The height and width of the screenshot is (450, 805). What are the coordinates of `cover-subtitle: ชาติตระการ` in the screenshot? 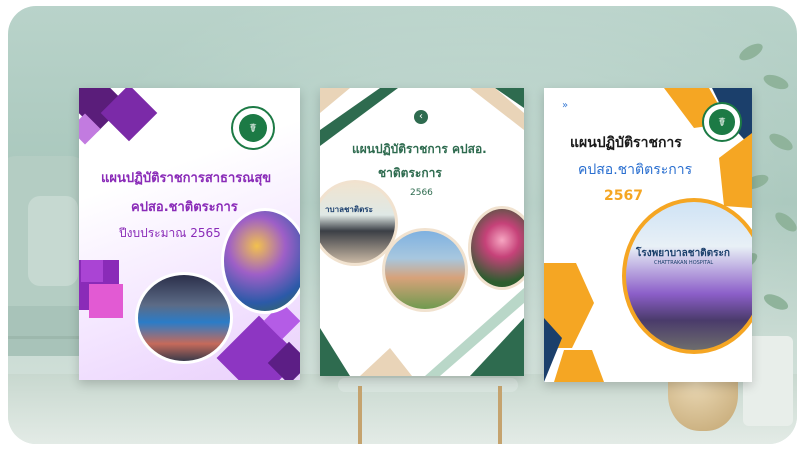 It's located at (410, 173).